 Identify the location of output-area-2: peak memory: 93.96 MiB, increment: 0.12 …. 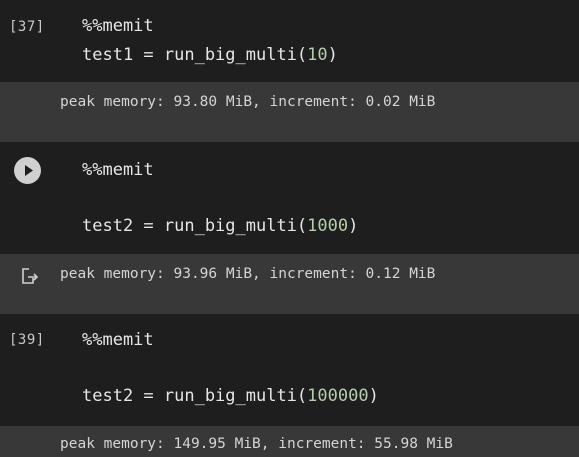
(289, 284).